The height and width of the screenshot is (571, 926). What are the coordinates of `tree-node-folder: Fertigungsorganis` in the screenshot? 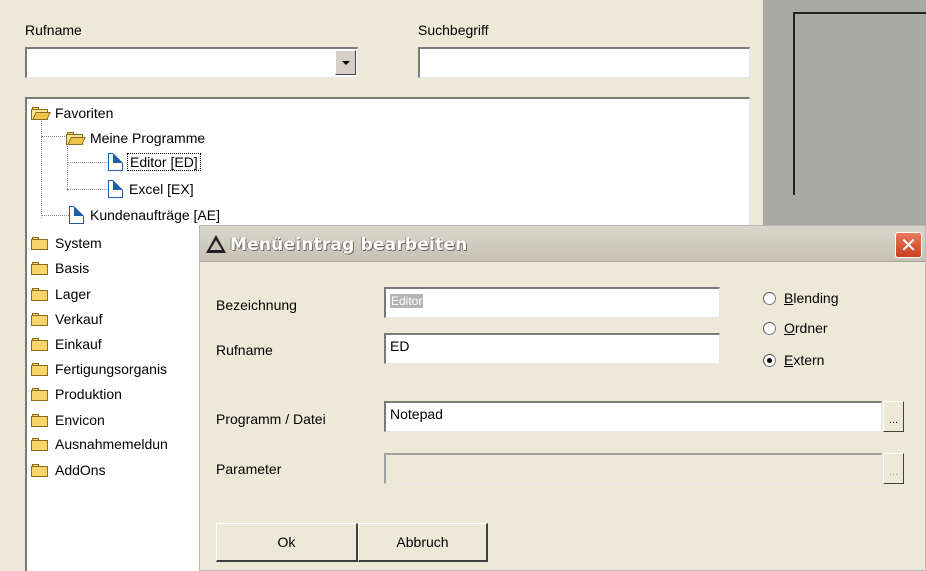 It's located at (100, 368).